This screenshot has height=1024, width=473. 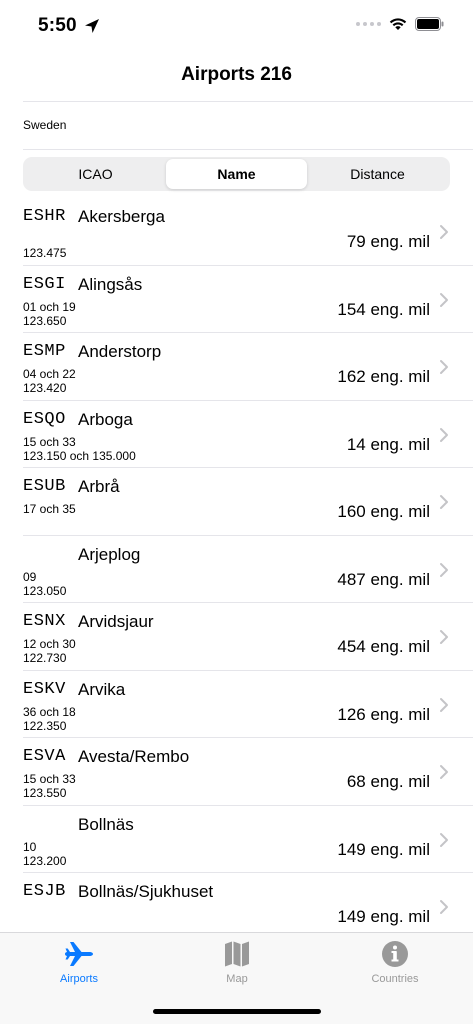 What do you see at coordinates (236, 232) in the screenshot?
I see `airport-row: ESHR Akersberga 123.475 79 eng. mil` at bounding box center [236, 232].